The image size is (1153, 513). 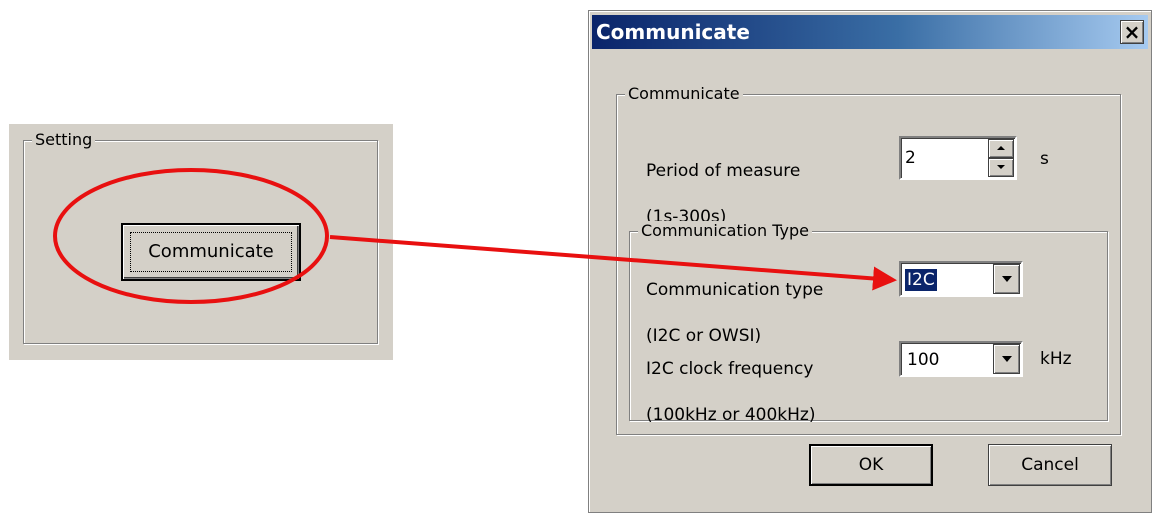 I want to click on spin-down-button, so click(x=1001, y=167).